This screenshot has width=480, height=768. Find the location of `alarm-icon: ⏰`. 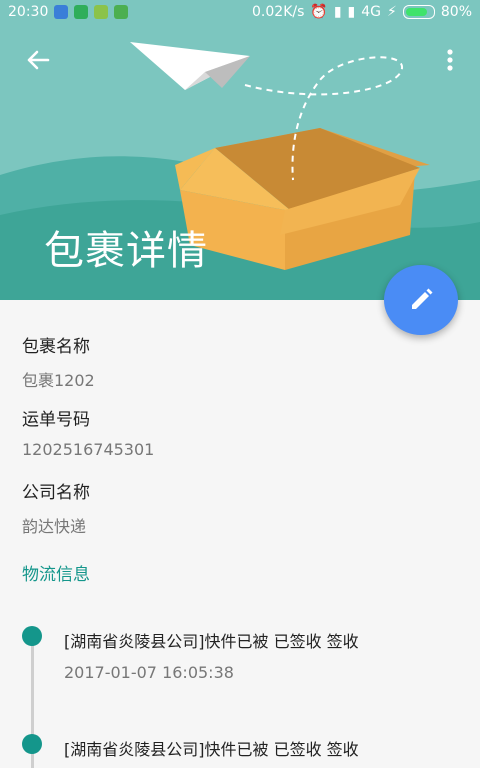

alarm-icon: ⏰ is located at coordinates (319, 12).